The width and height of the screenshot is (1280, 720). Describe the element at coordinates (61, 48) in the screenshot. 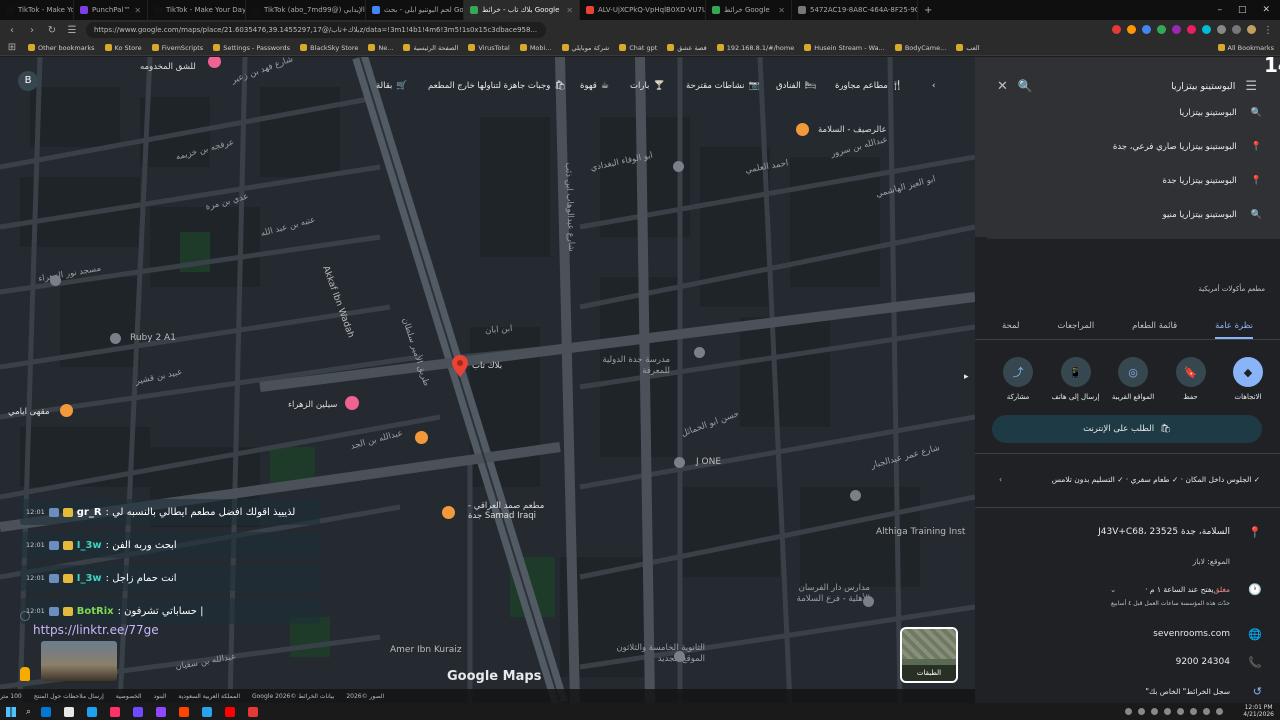

I see `bookmark-item: Other bookmarks` at that location.